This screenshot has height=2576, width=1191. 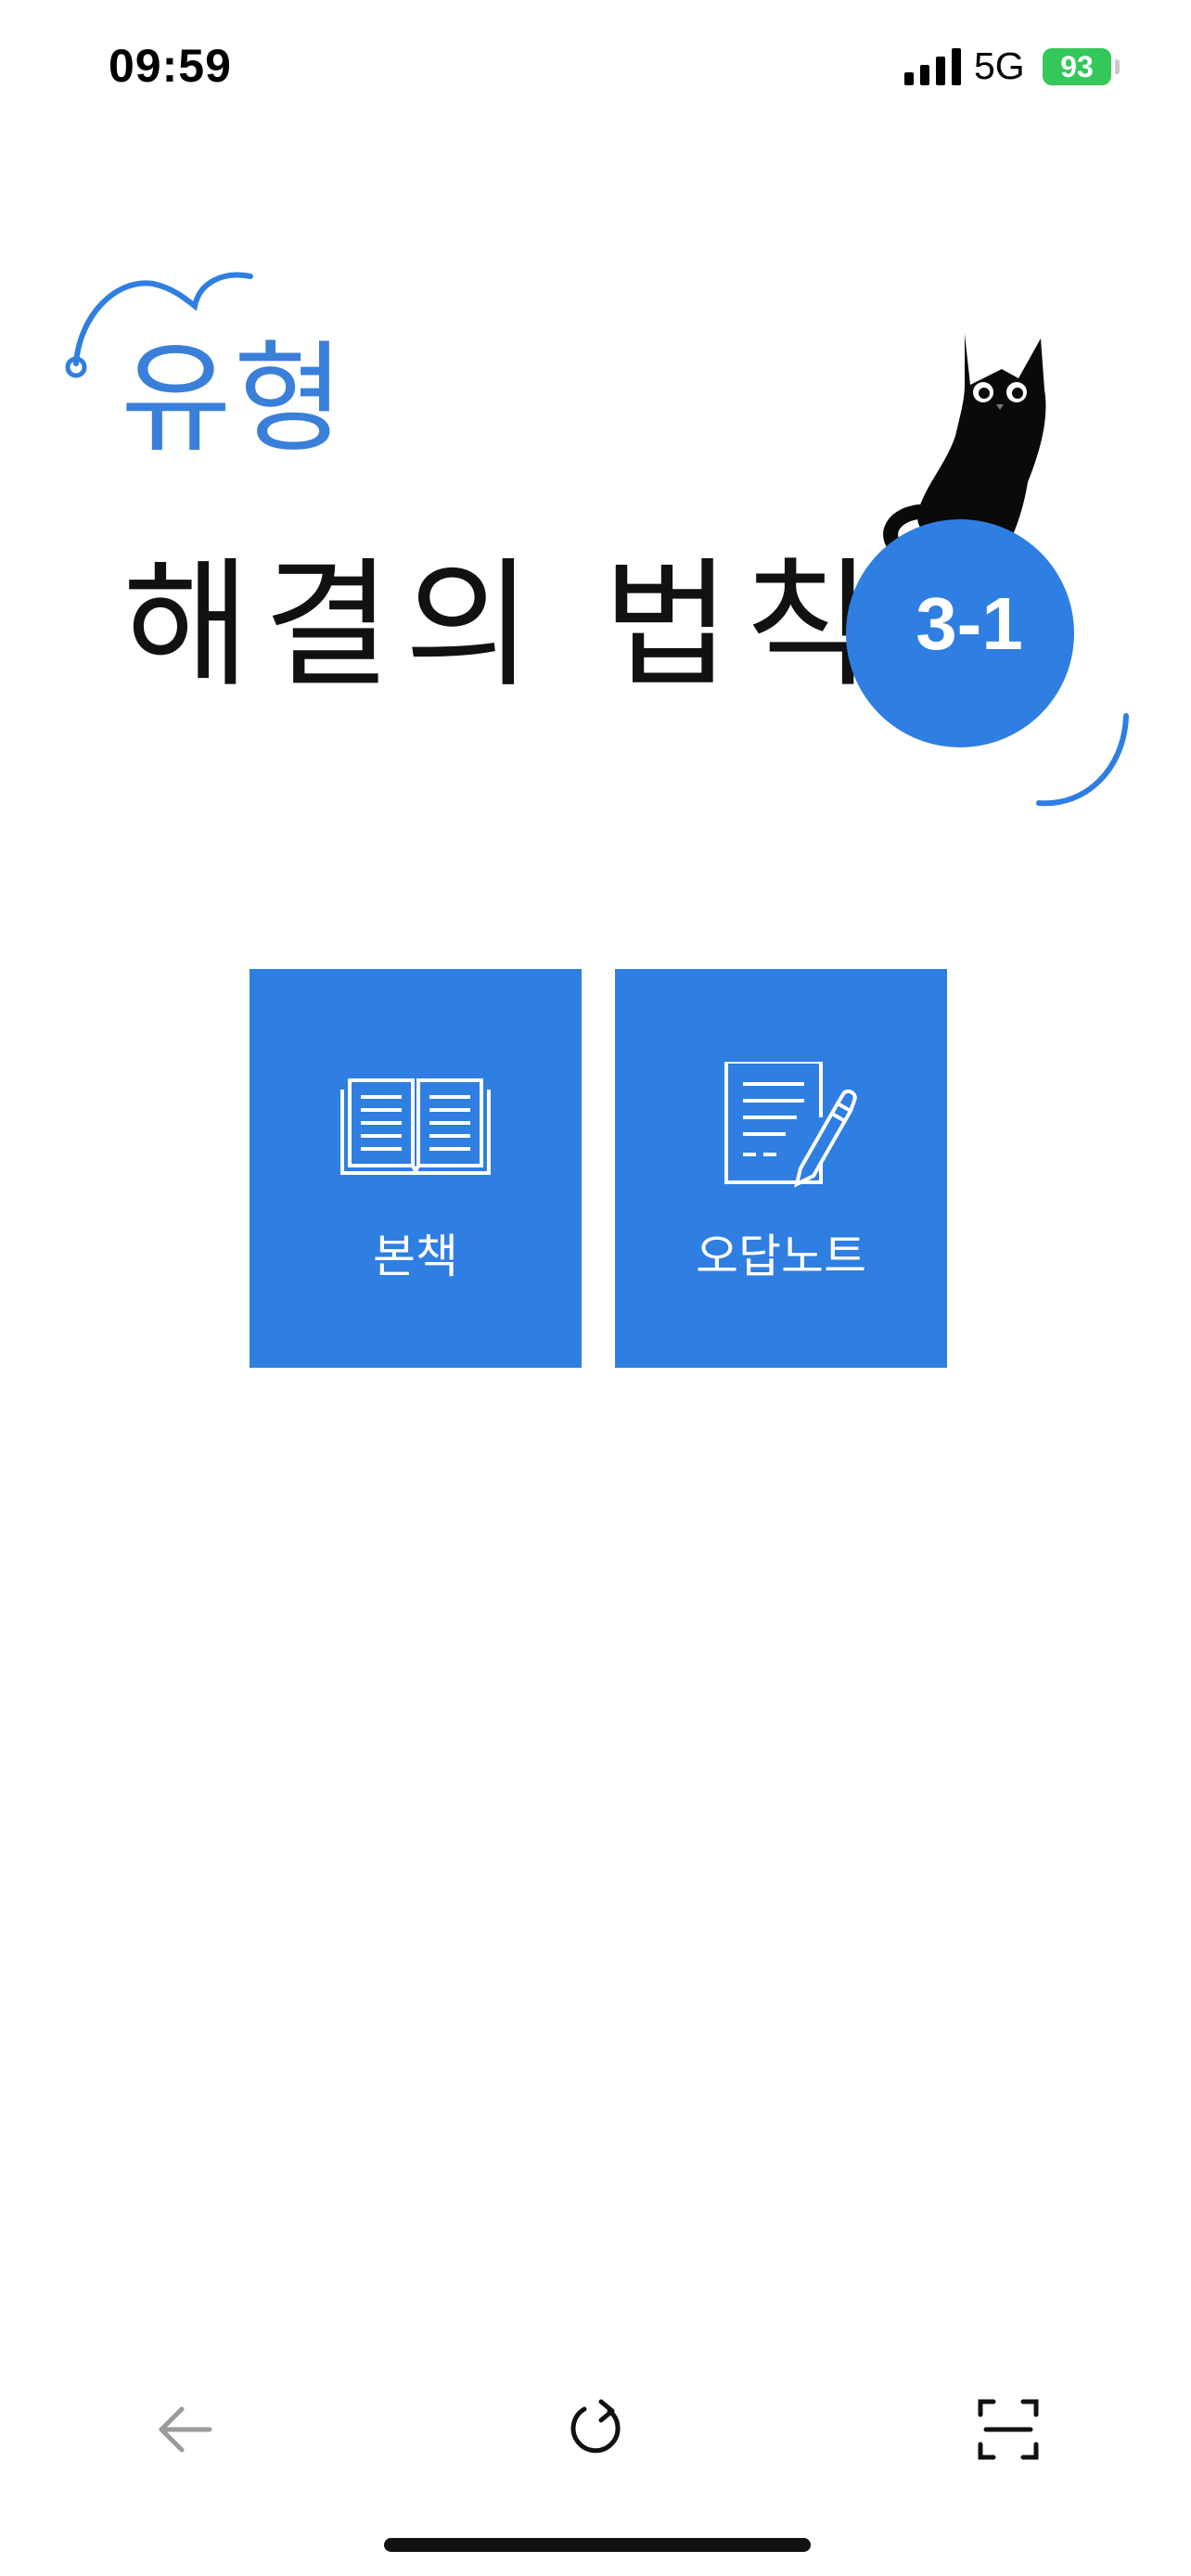 What do you see at coordinates (595, 69) in the screenshot?
I see `status-bar: 09:59 5G 93` at bounding box center [595, 69].